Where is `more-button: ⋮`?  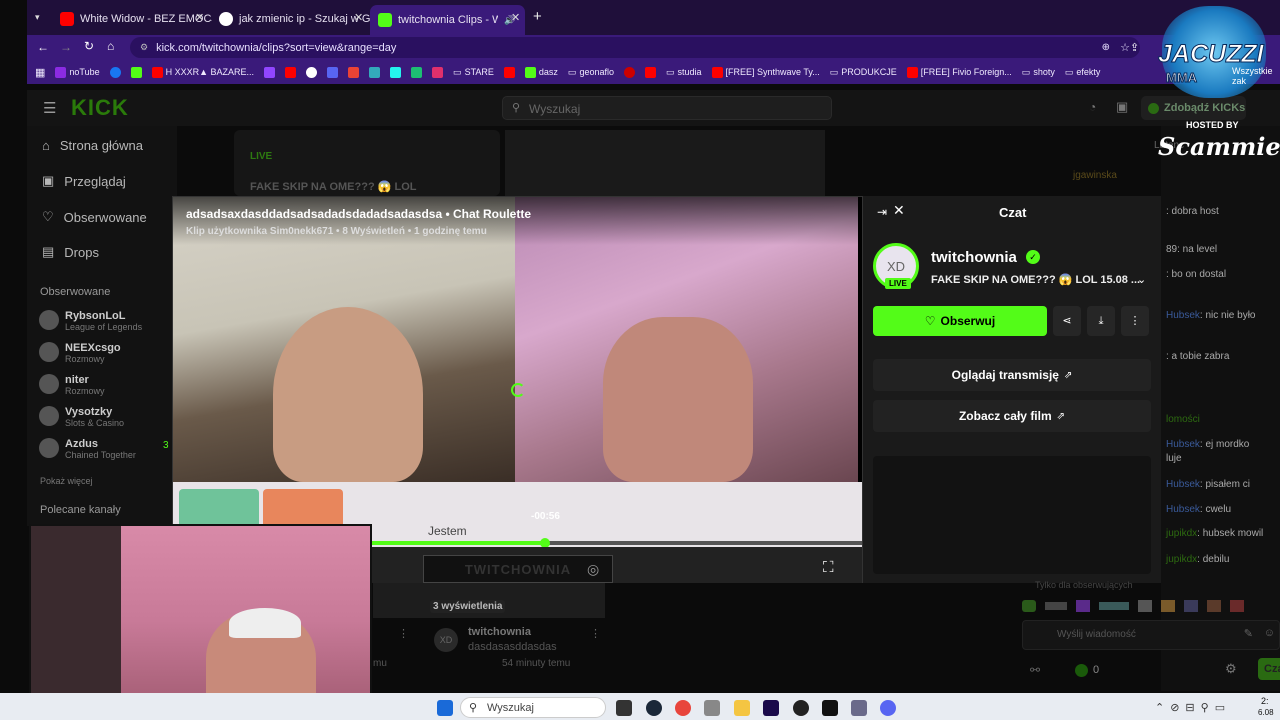
more-button: ⋮ is located at coordinates (1135, 321).